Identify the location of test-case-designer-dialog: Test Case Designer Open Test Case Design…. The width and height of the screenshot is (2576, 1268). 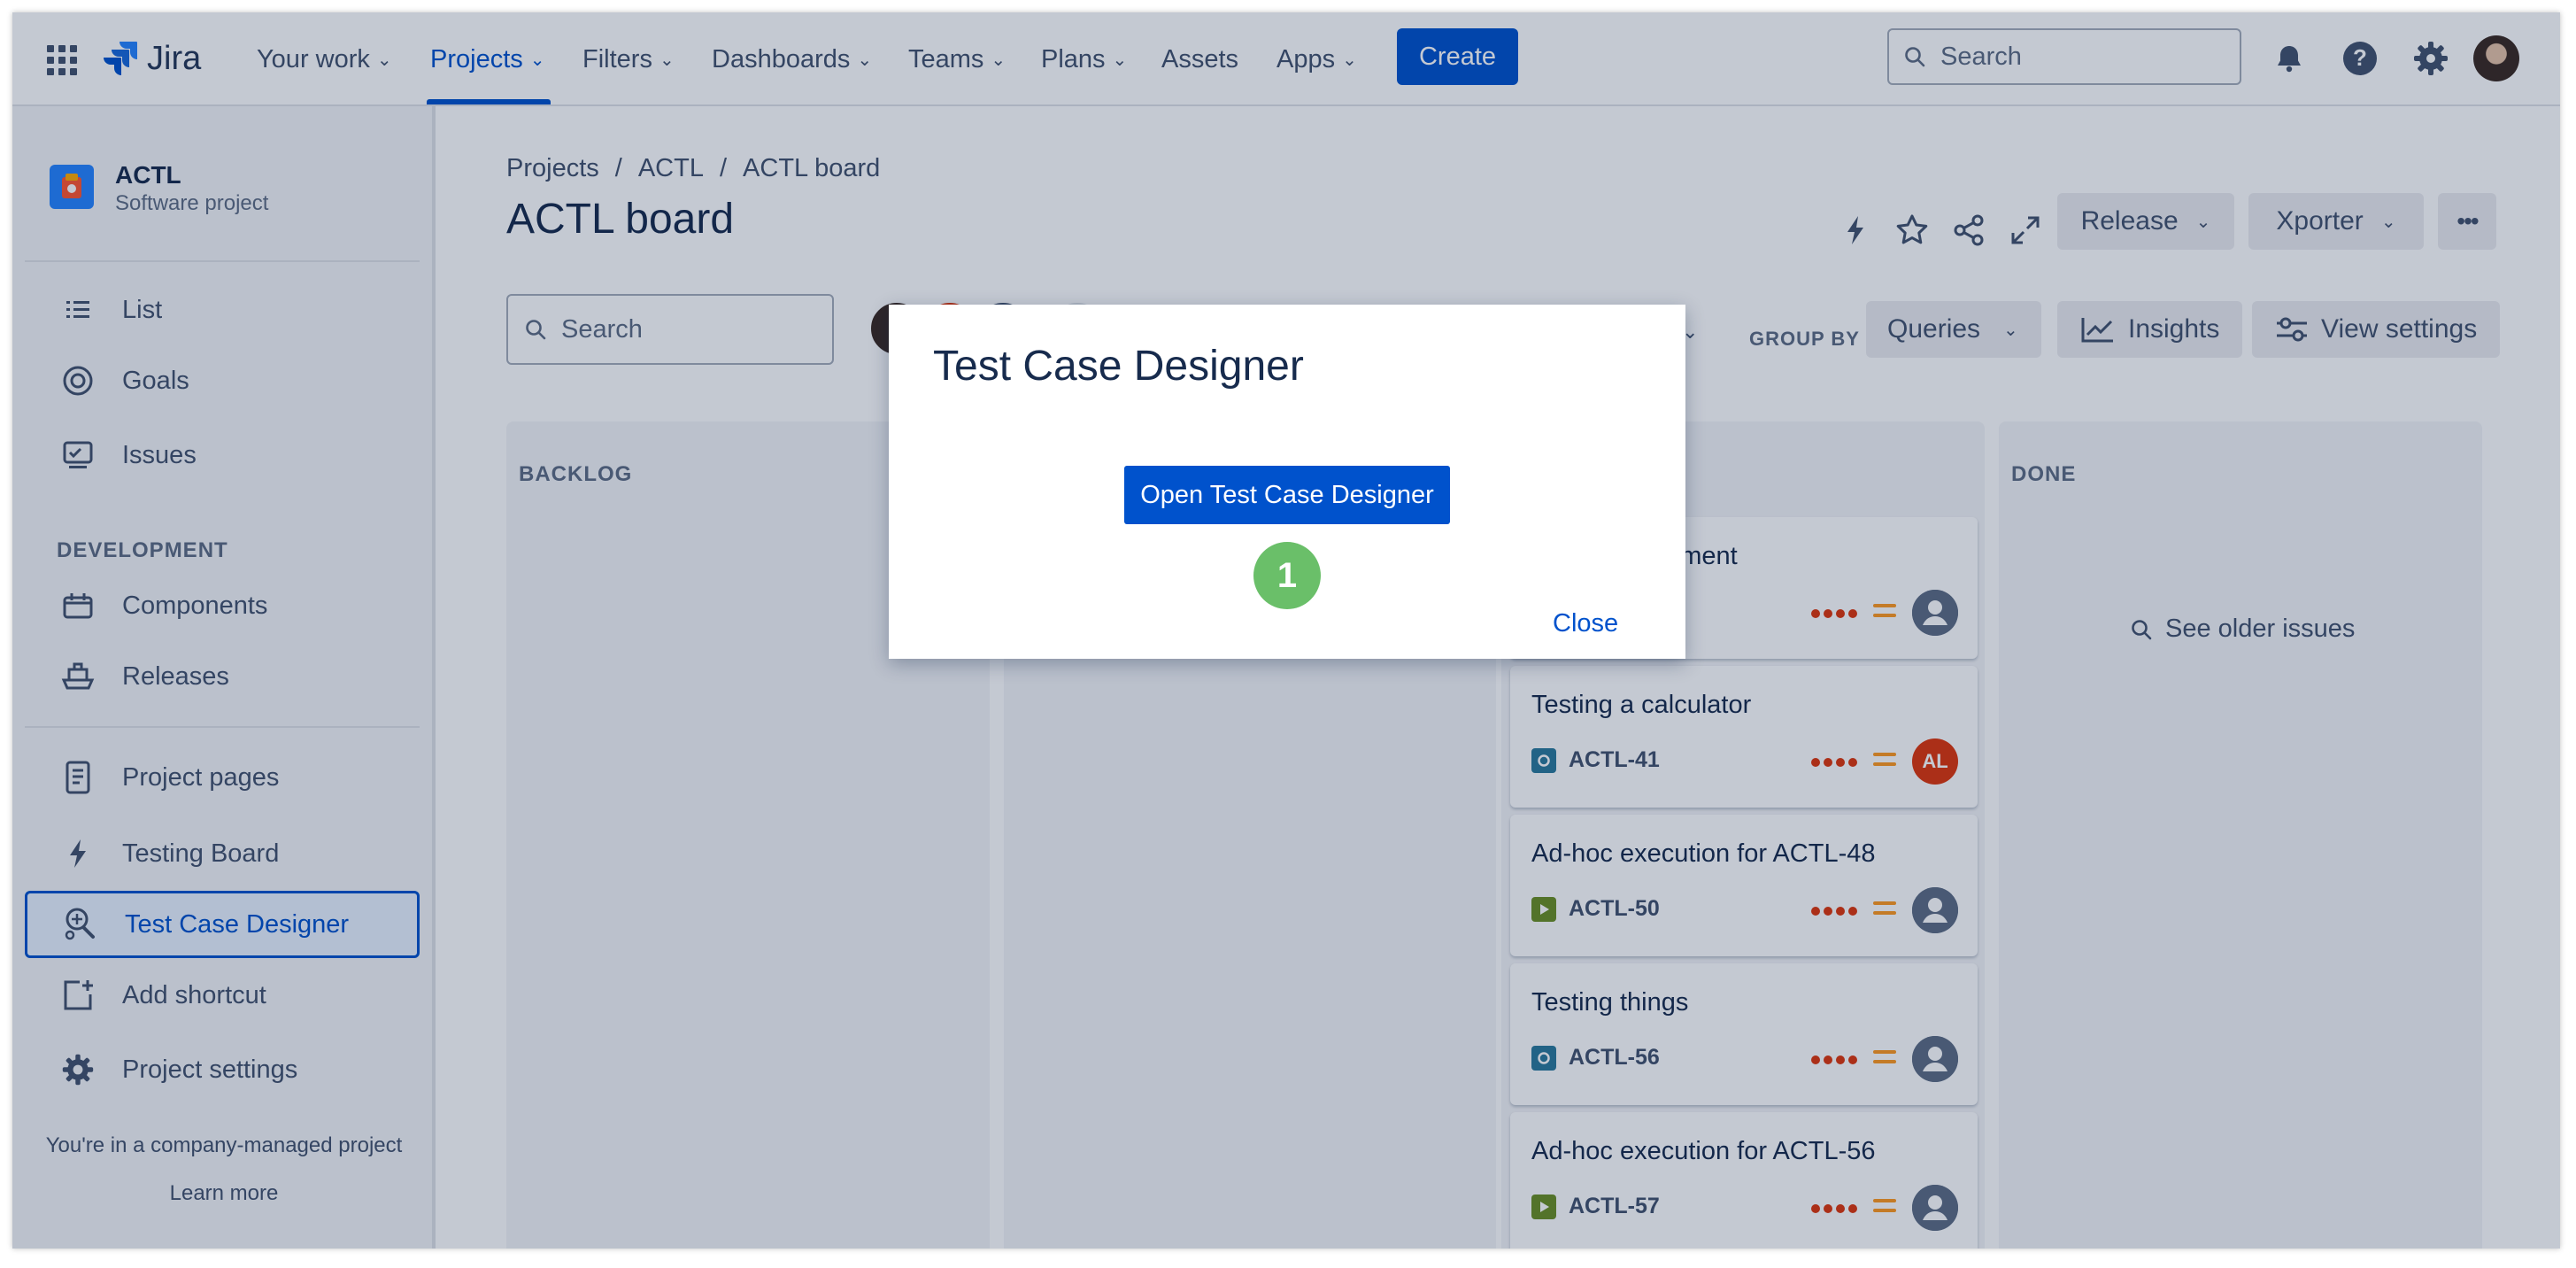
(1287, 482).